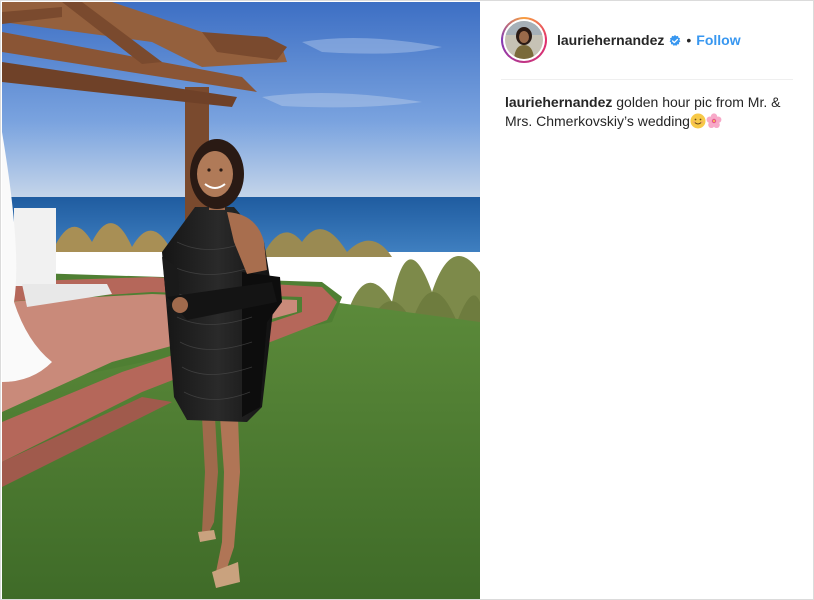 The image size is (814, 600). I want to click on post-header: lauriehernandez • Follow, so click(647, 40).